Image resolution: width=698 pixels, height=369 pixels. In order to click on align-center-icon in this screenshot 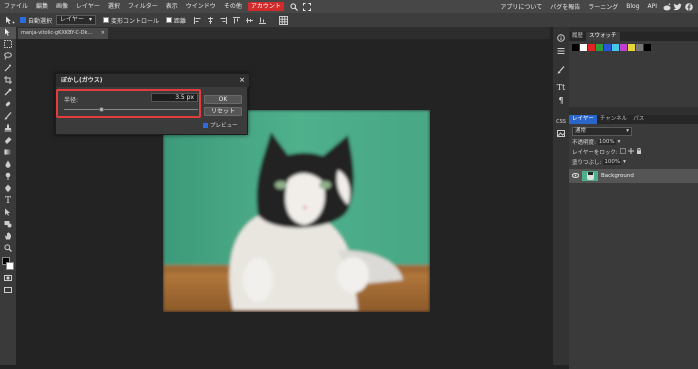, I will do `click(210, 20)`.